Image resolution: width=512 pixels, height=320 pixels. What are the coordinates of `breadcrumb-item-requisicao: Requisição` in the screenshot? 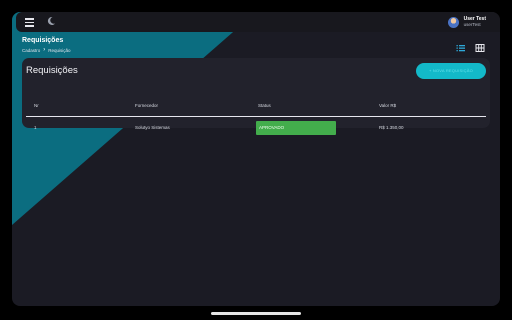 It's located at (59, 50).